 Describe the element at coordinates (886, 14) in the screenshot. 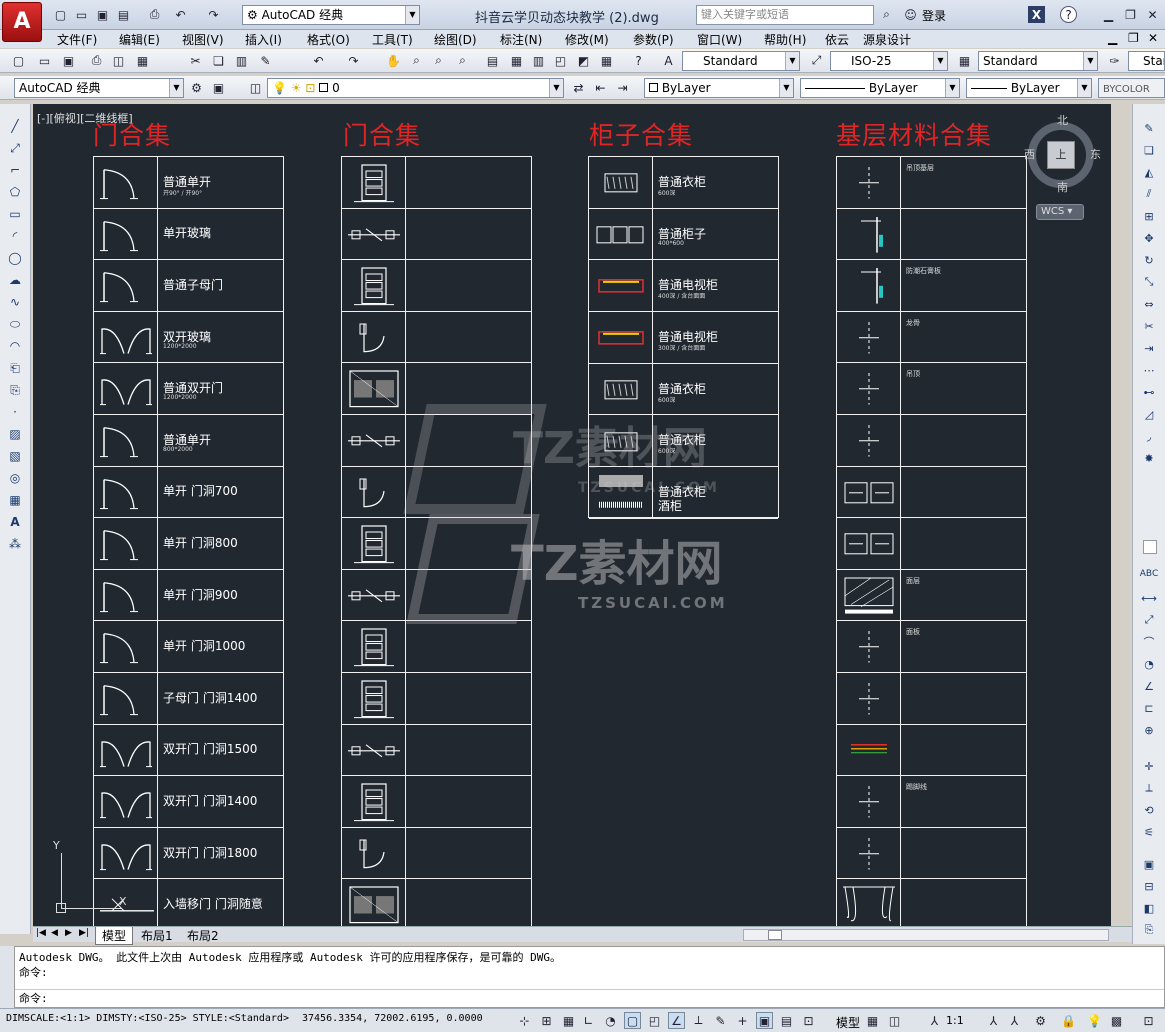

I see `binoculars-icon: ⌕` at that location.